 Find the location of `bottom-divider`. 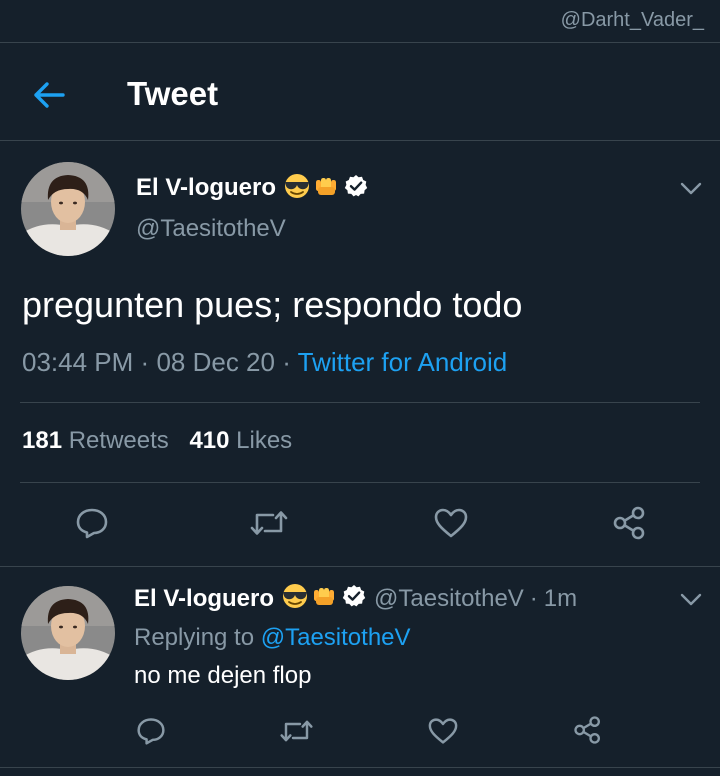

bottom-divider is located at coordinates (360, 767).